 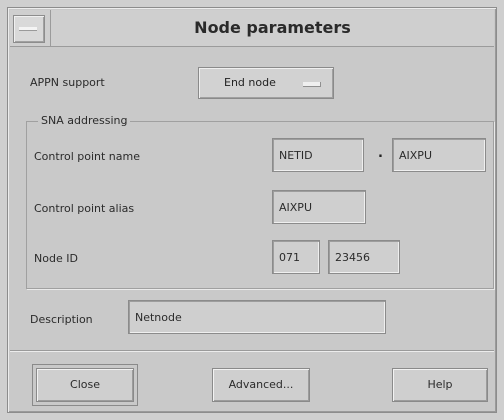 What do you see at coordinates (364, 257) in the screenshot?
I see `node-id-input` at bounding box center [364, 257].